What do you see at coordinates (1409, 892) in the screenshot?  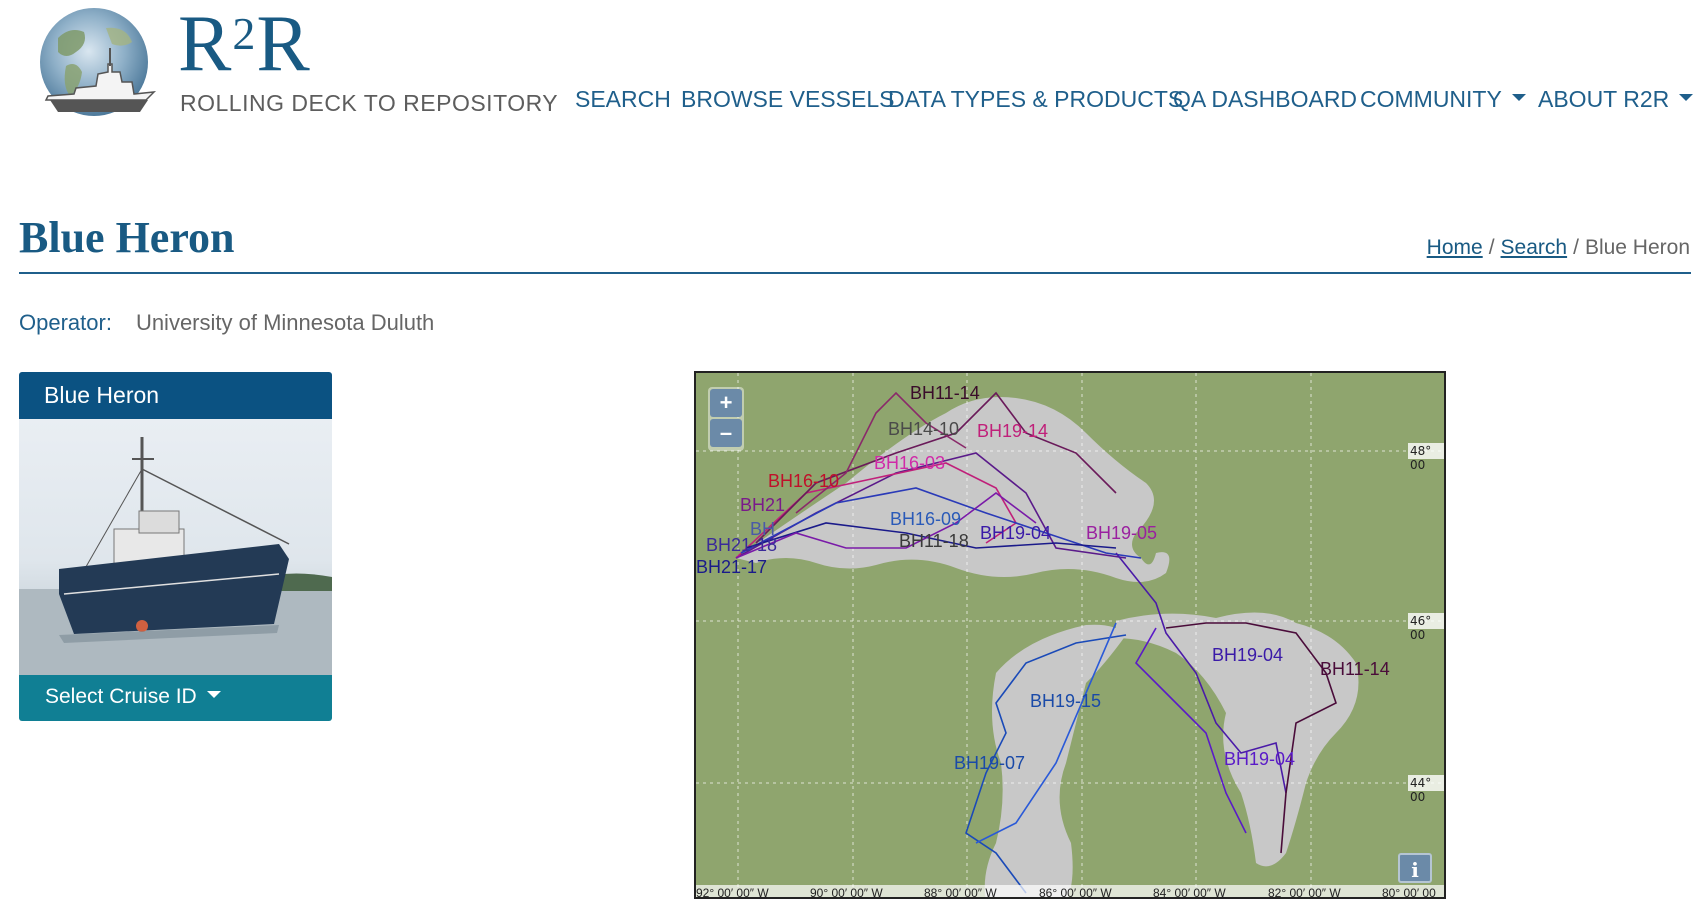 I see `lon-label: 80° 00′ 00` at bounding box center [1409, 892].